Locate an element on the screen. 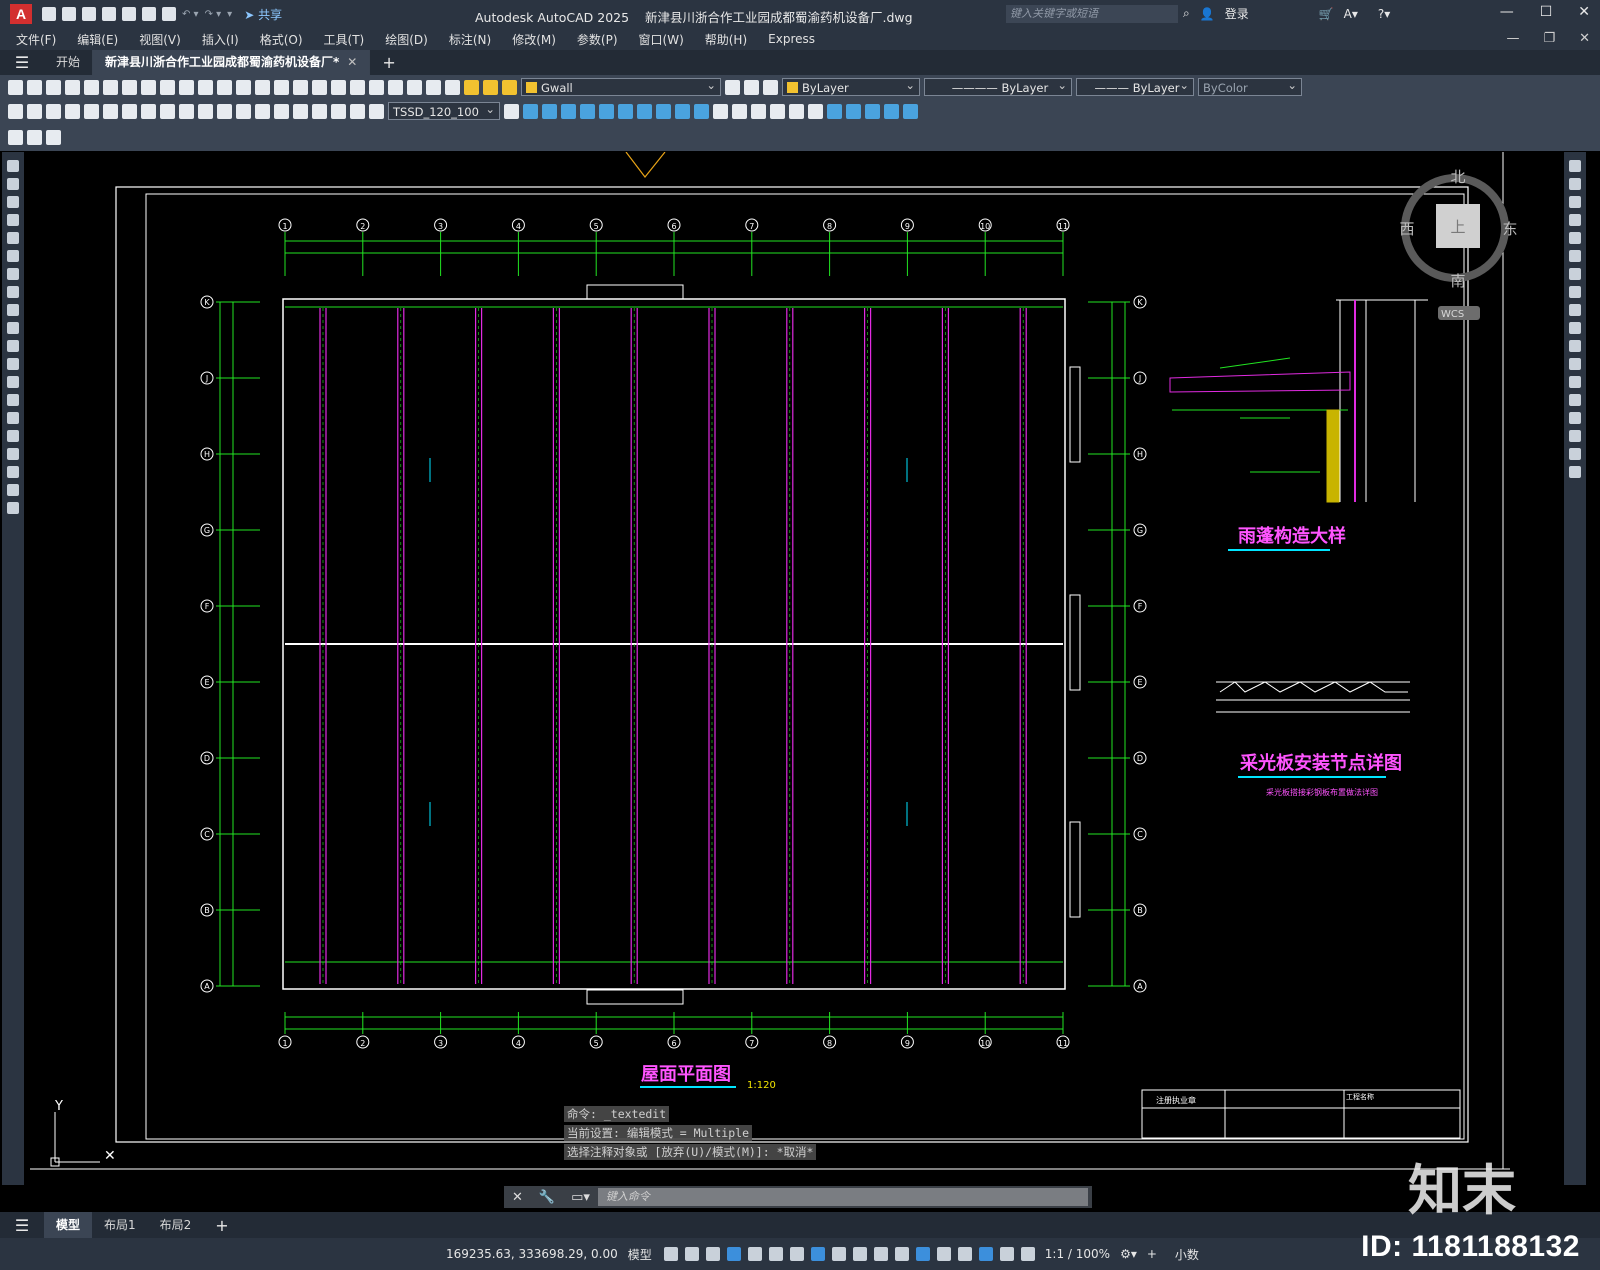 Image resolution: width=1600 pixels, height=1270 pixels. blend-curves-icon is located at coordinates (1575, 454).